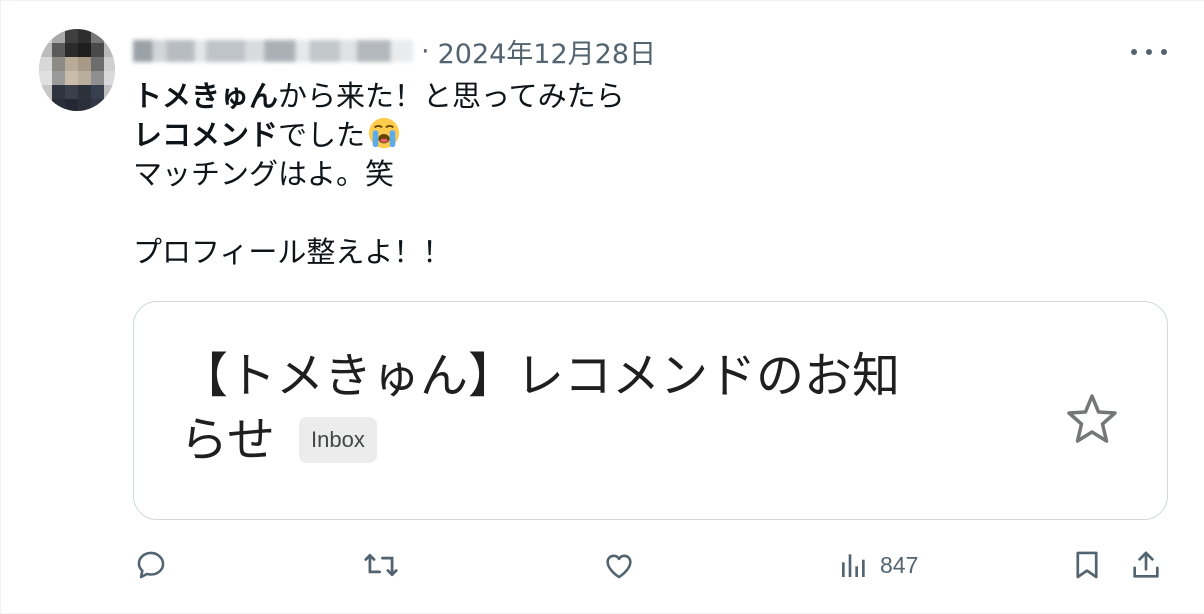 This screenshot has height=614, width=1204. I want to click on email-subject: 【トメきゅん】レコメンドのお知 らせ Inbox, so click(595, 408).